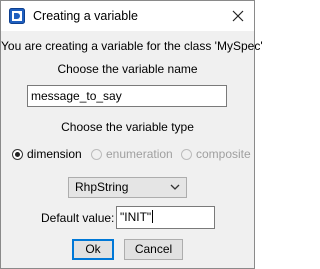 Image resolution: width=320 pixels, height=269 pixels. I want to click on cancel-button: Cancel, so click(153, 249).